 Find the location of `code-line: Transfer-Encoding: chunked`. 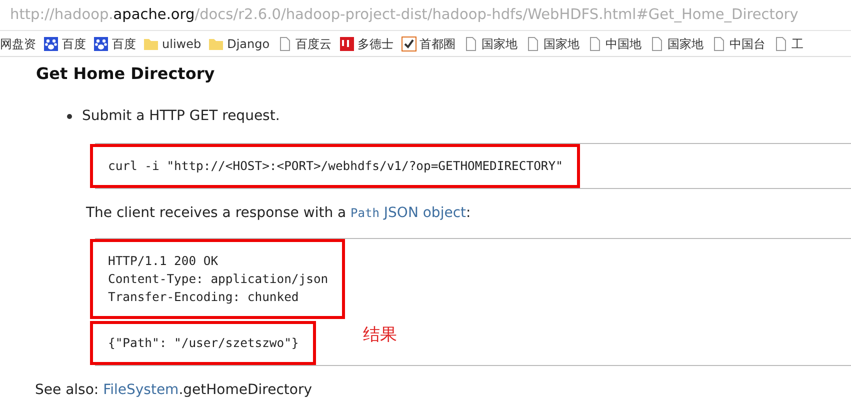

code-line: Transfer-Encoding: chunked is located at coordinates (204, 297).